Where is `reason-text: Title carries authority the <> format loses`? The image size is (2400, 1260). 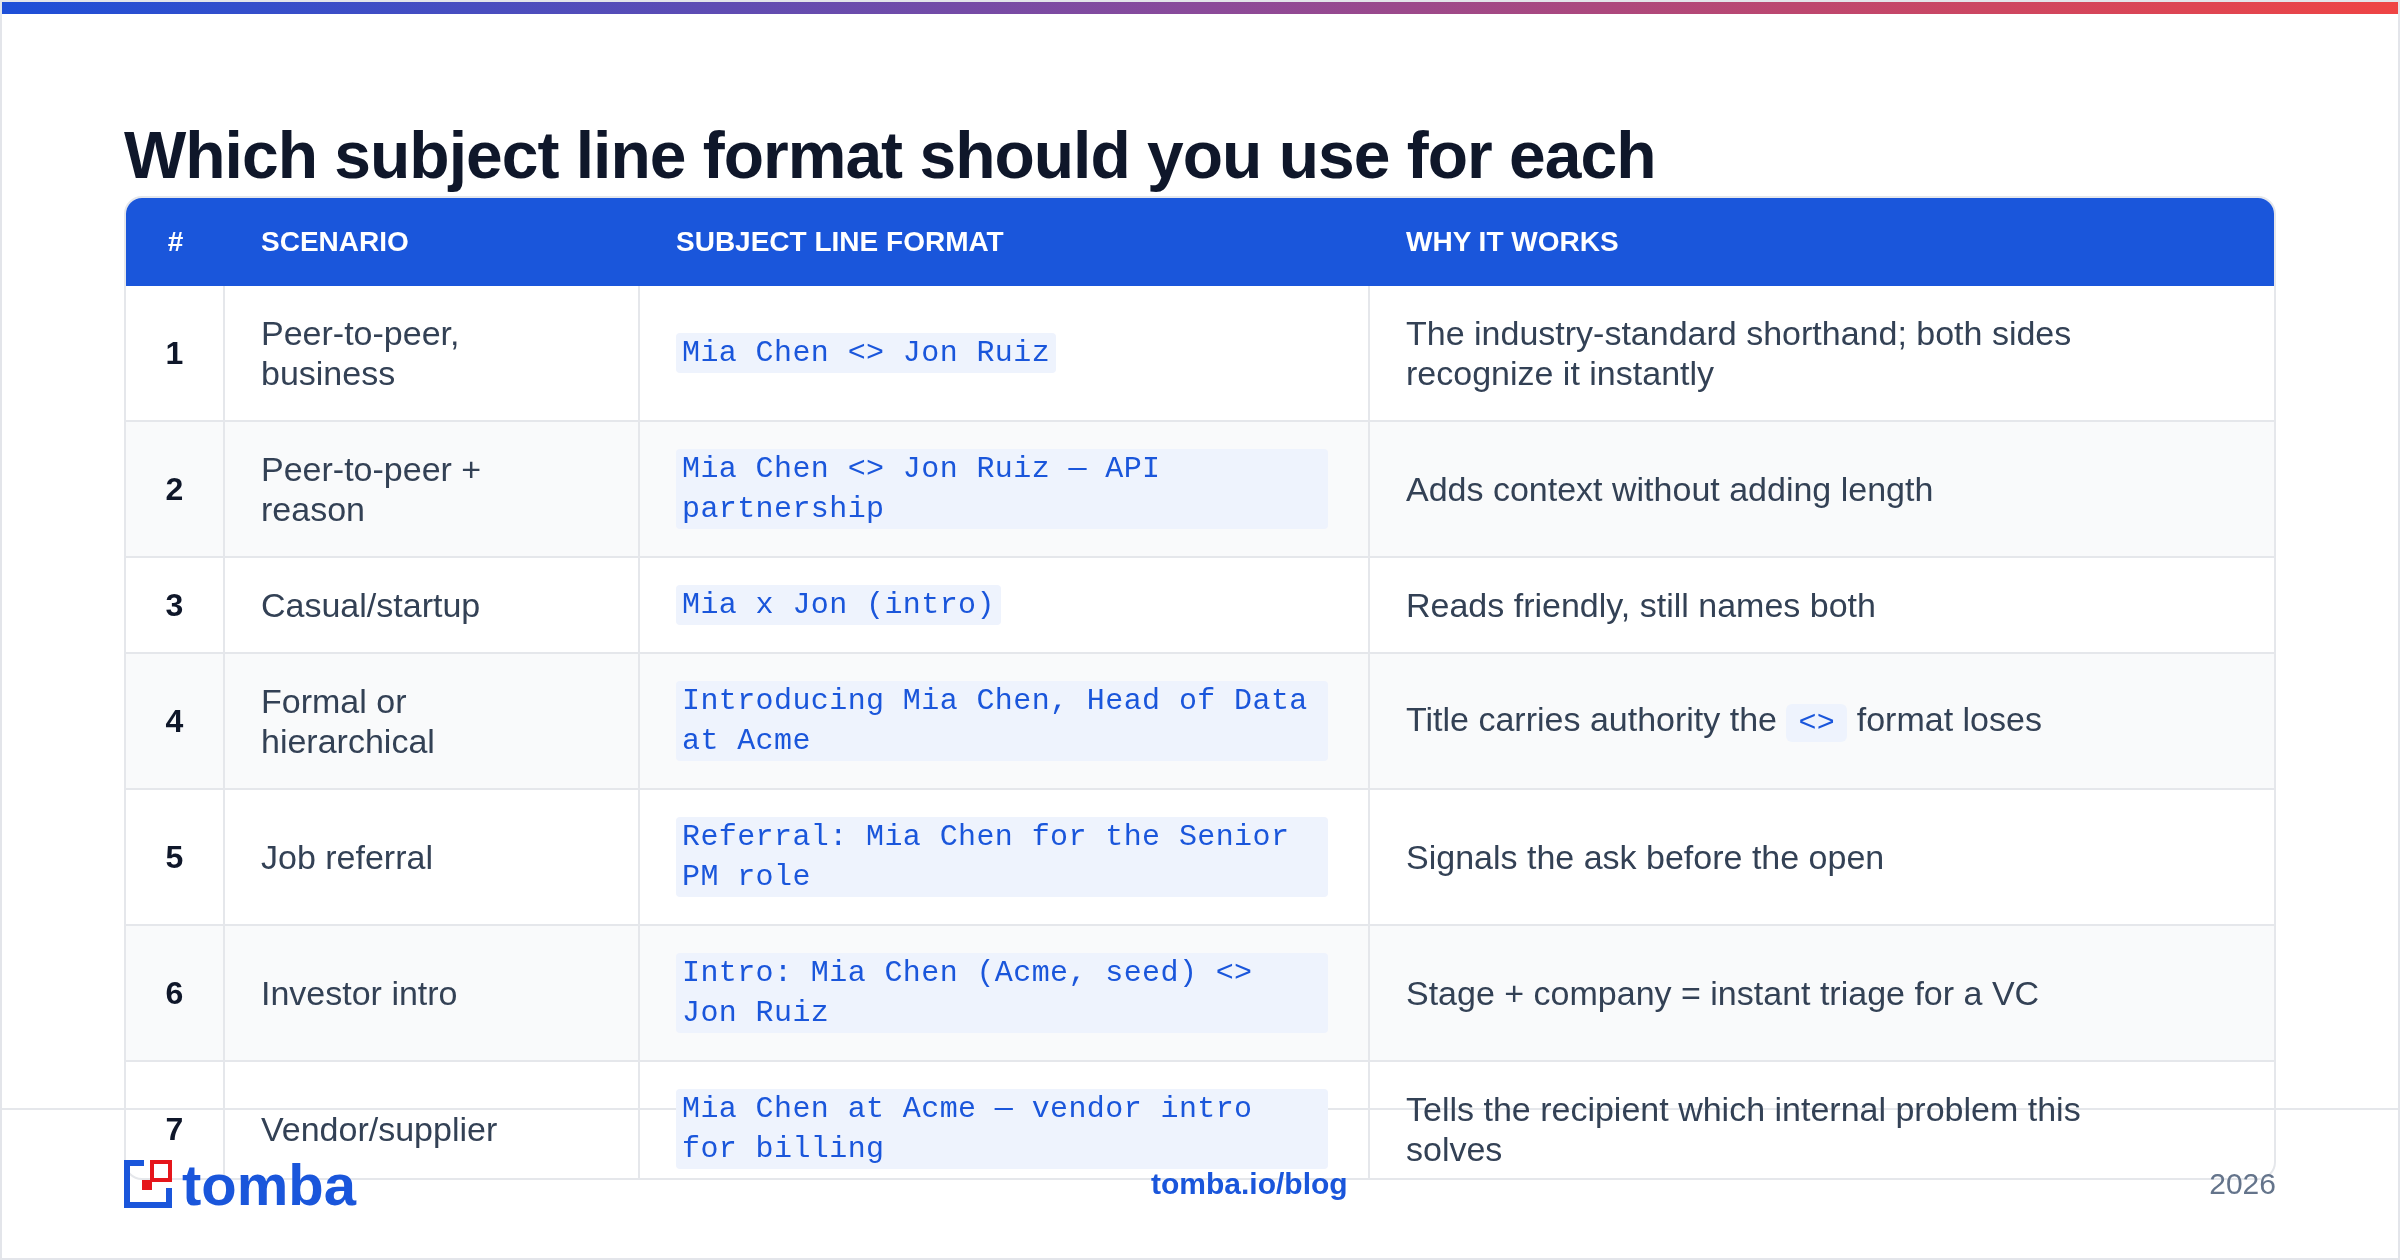
reason-text: Title carries authority the <> format loses is located at coordinates (1724, 721).